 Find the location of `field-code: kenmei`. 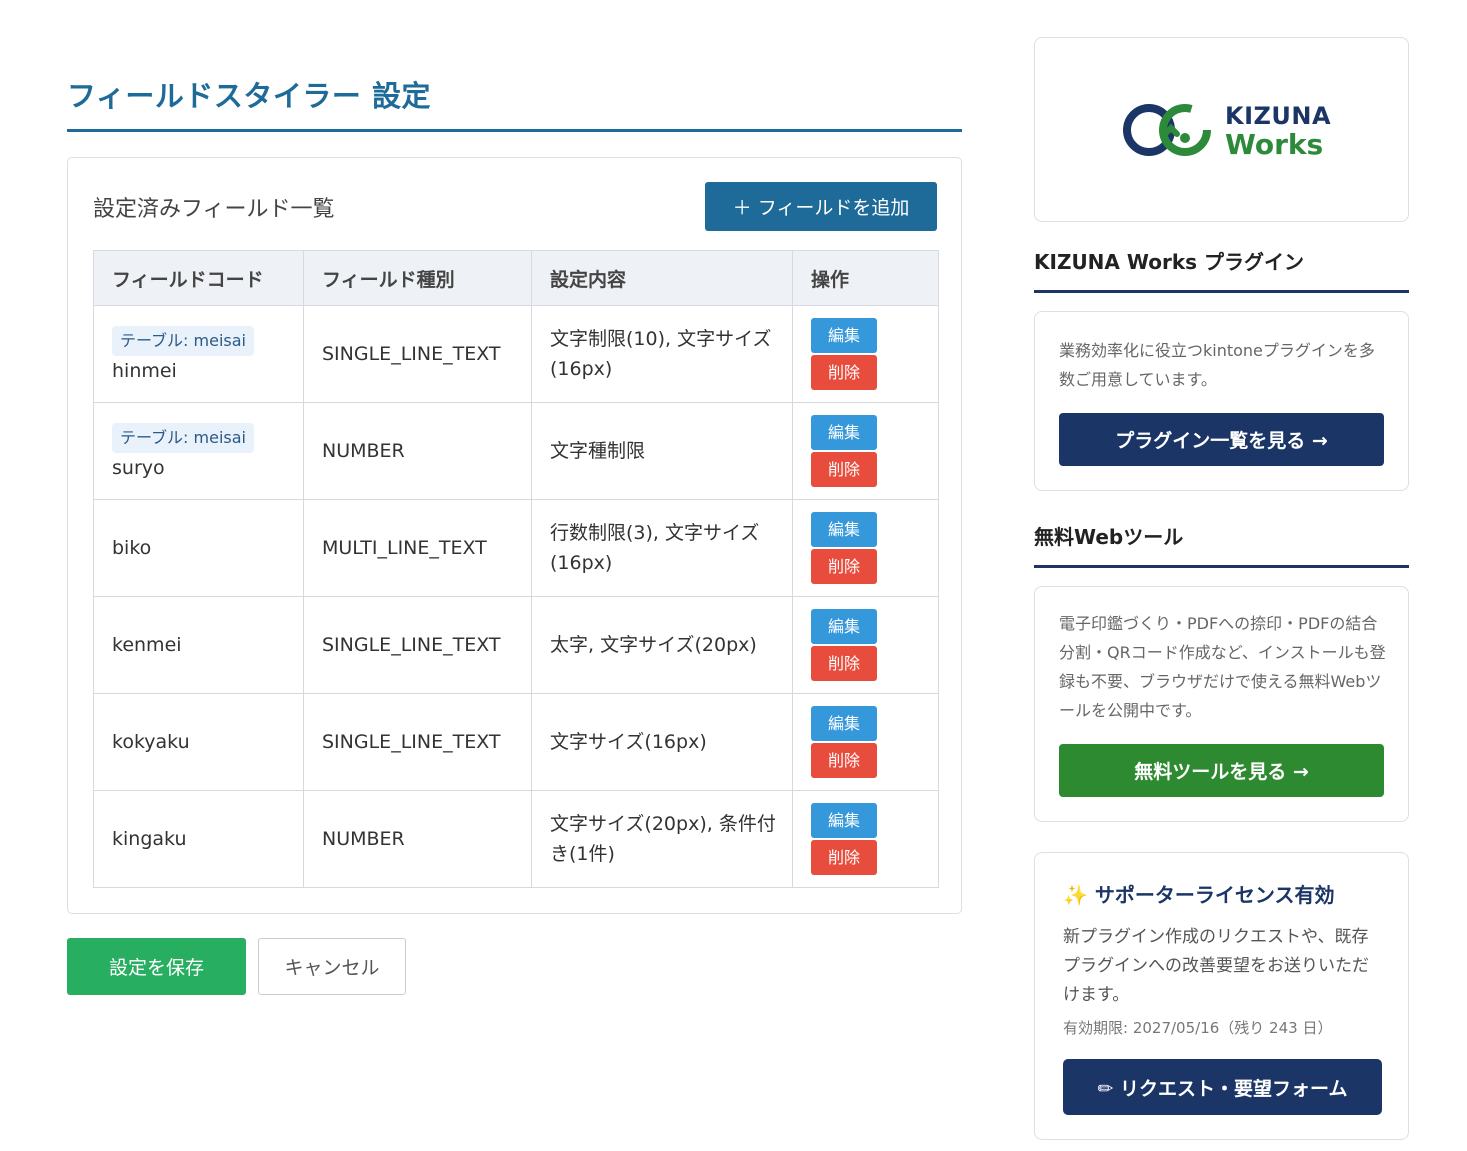

field-code: kenmei is located at coordinates (198, 645).